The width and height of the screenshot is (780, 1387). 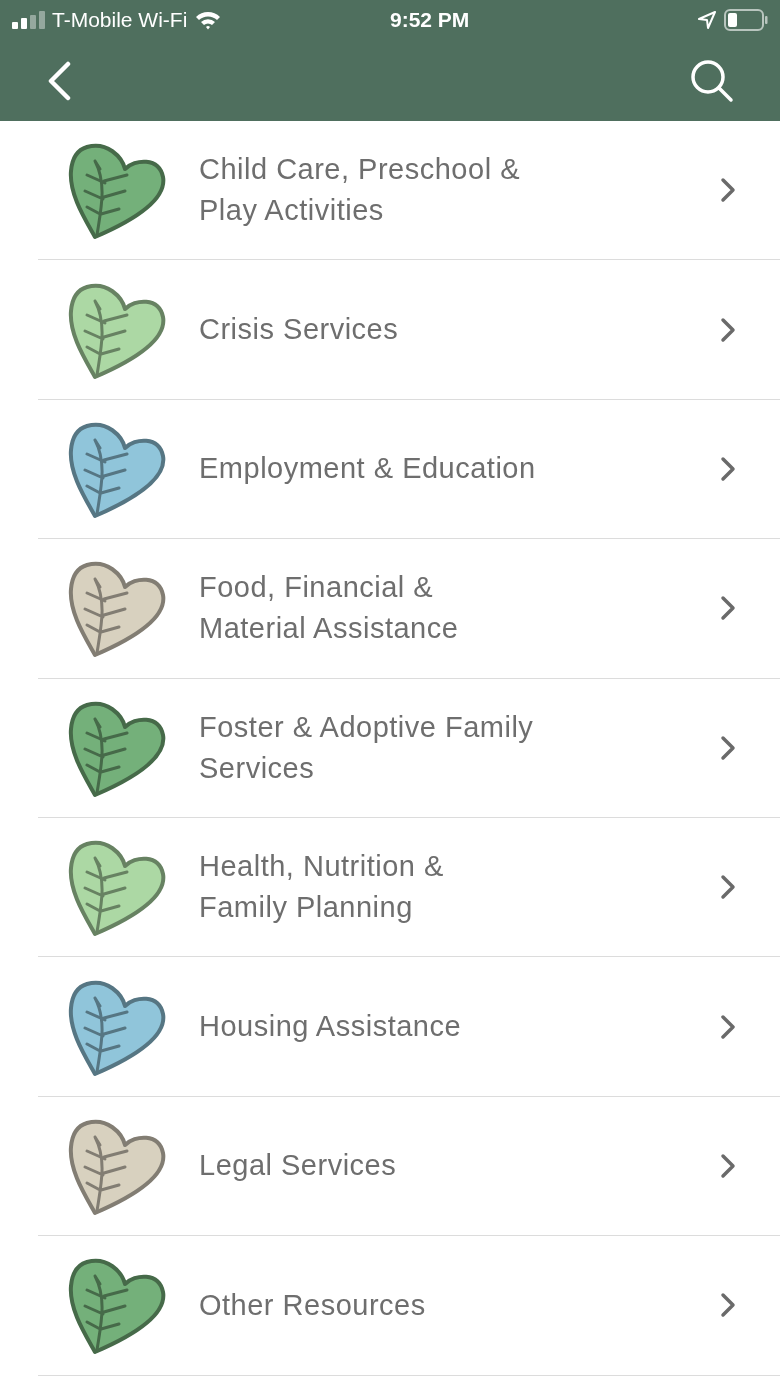 I want to click on category-label: Employment & Education, so click(x=368, y=469).